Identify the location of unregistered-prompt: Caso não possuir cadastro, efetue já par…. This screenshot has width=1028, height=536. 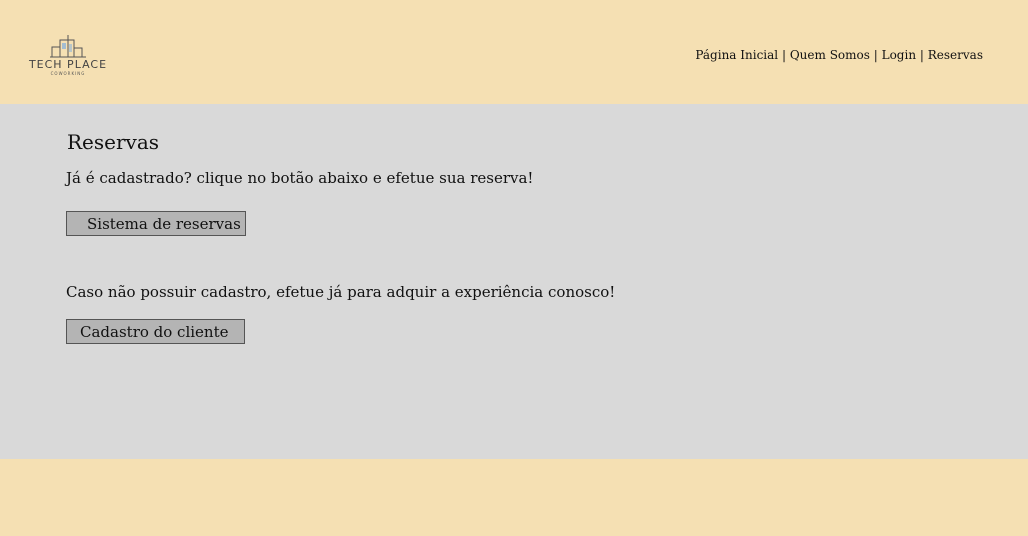
(341, 292).